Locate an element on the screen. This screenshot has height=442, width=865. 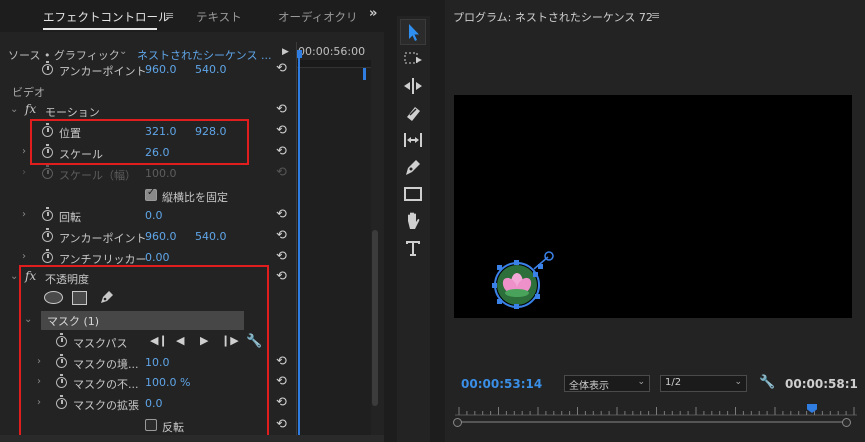
position-y-value: 928.0 is located at coordinates (211, 131).